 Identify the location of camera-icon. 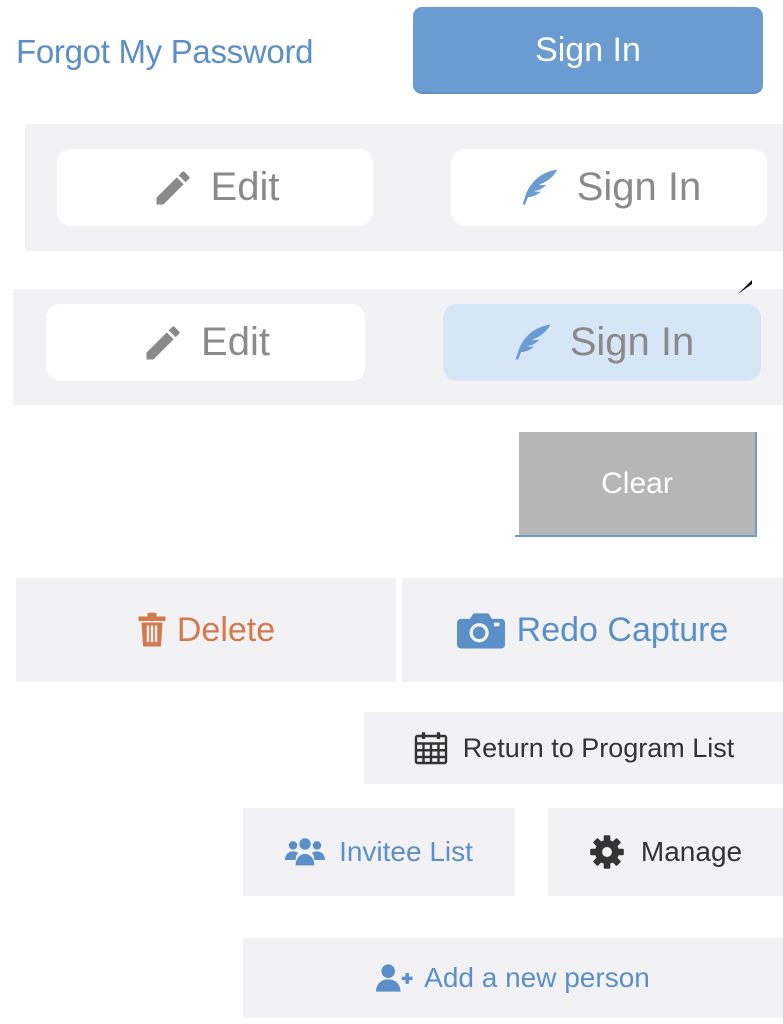
(480, 630).